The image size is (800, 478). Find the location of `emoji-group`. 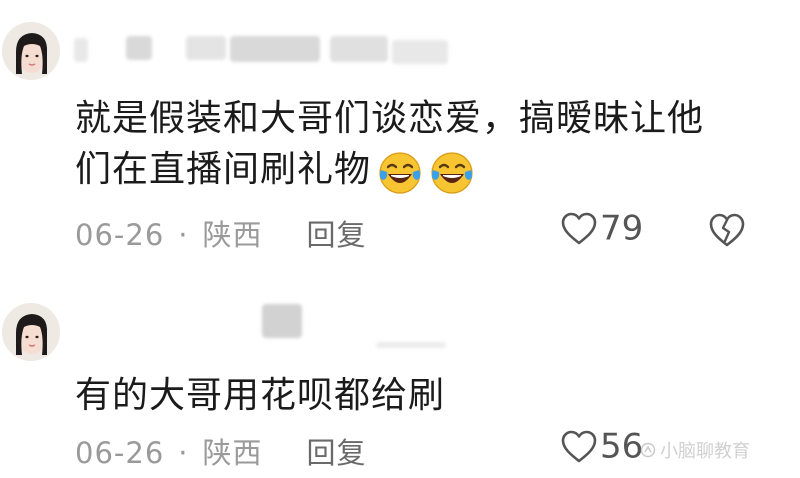

emoji-group is located at coordinates (429, 171).